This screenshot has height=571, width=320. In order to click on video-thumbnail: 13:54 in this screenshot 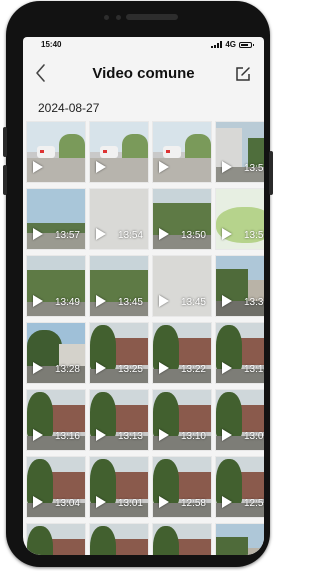, I will do `click(119, 219)`.